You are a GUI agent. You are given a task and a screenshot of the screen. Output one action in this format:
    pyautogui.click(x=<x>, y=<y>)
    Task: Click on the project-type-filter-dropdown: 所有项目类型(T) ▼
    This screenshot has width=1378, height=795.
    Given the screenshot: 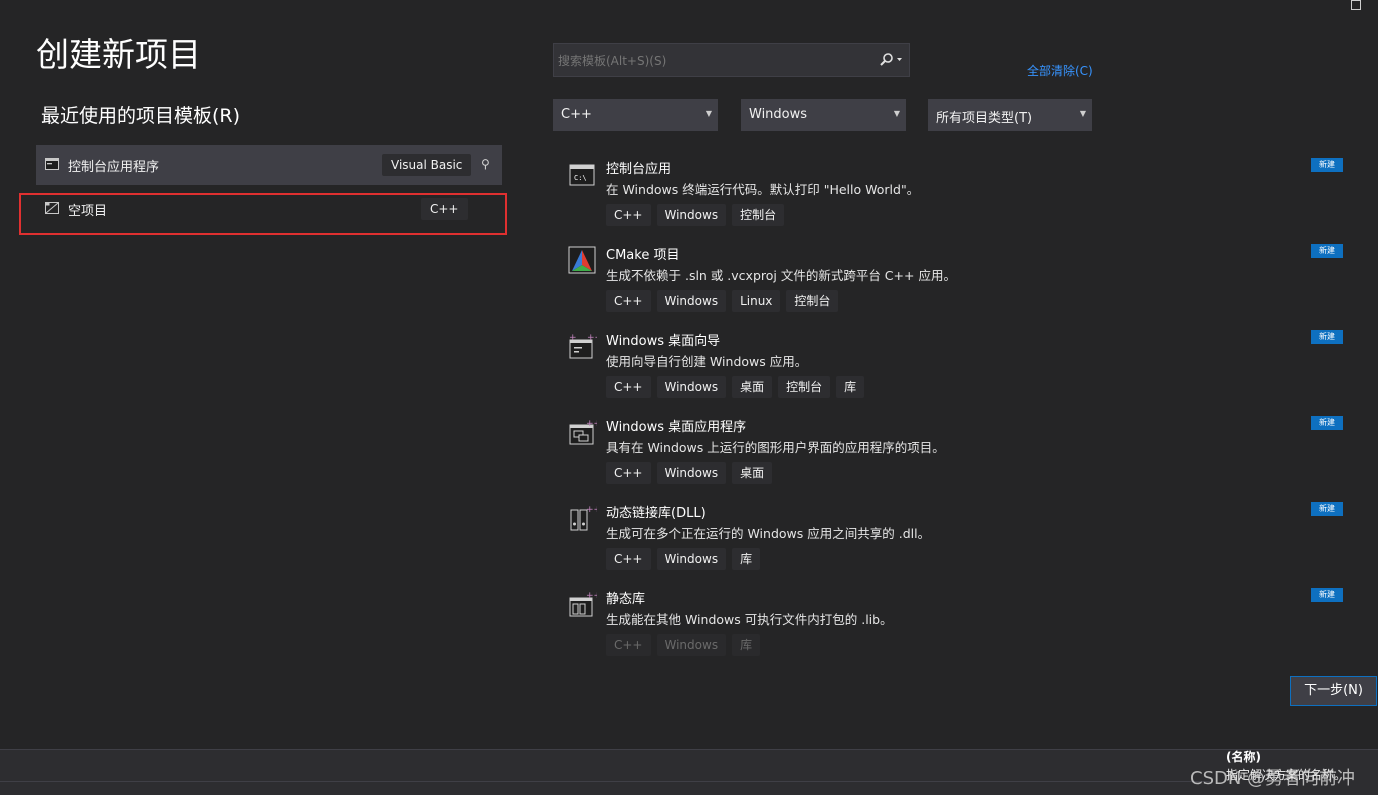 What is the action you would take?
    pyautogui.click(x=1010, y=115)
    